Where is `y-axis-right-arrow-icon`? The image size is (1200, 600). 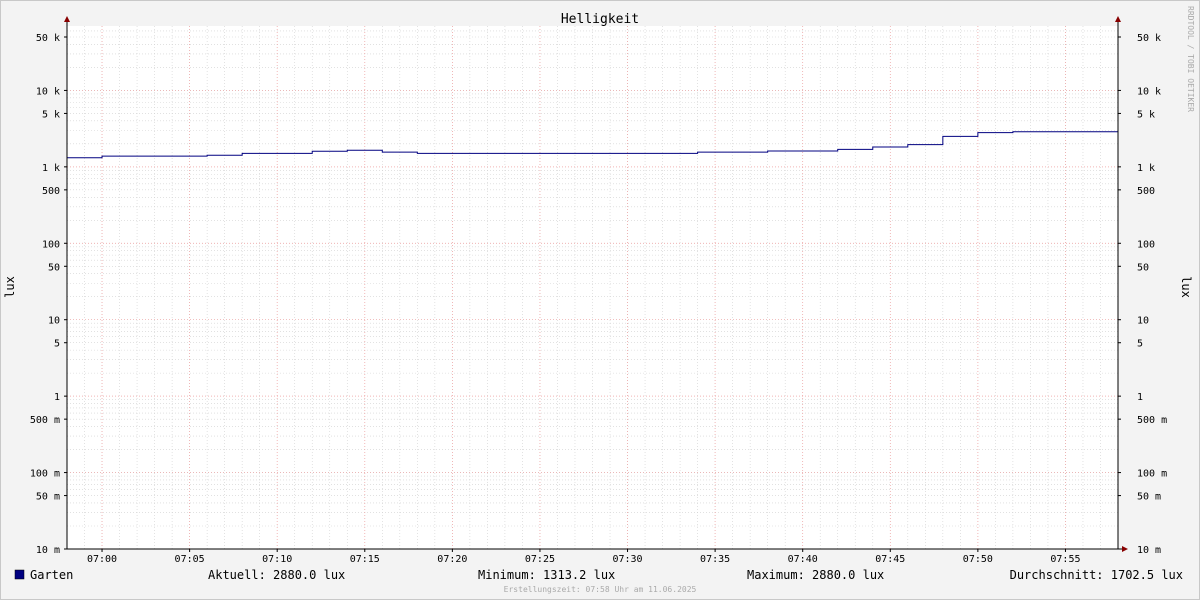 y-axis-right-arrow-icon is located at coordinates (1118, 19).